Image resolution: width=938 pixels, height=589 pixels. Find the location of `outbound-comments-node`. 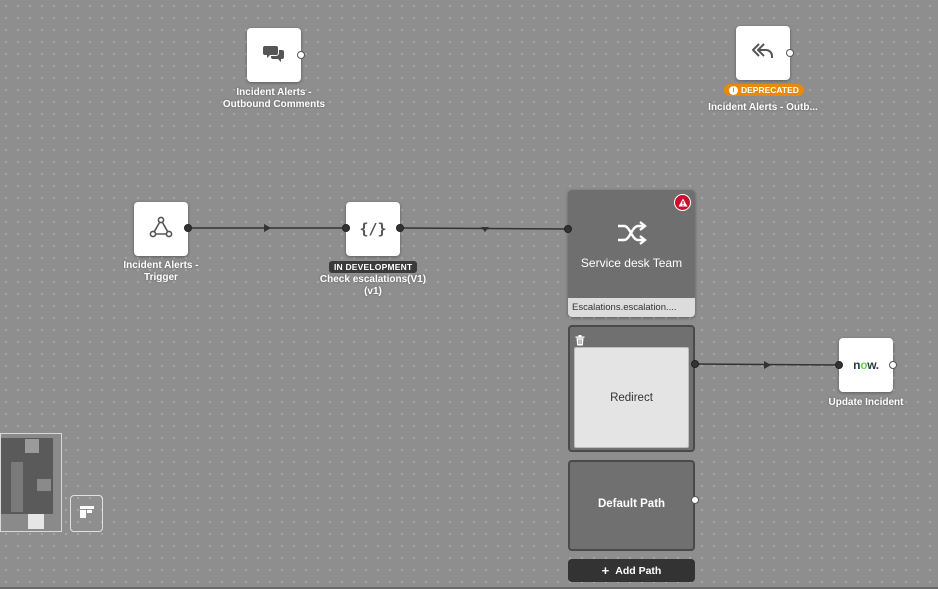

outbound-comments-node is located at coordinates (274, 55).